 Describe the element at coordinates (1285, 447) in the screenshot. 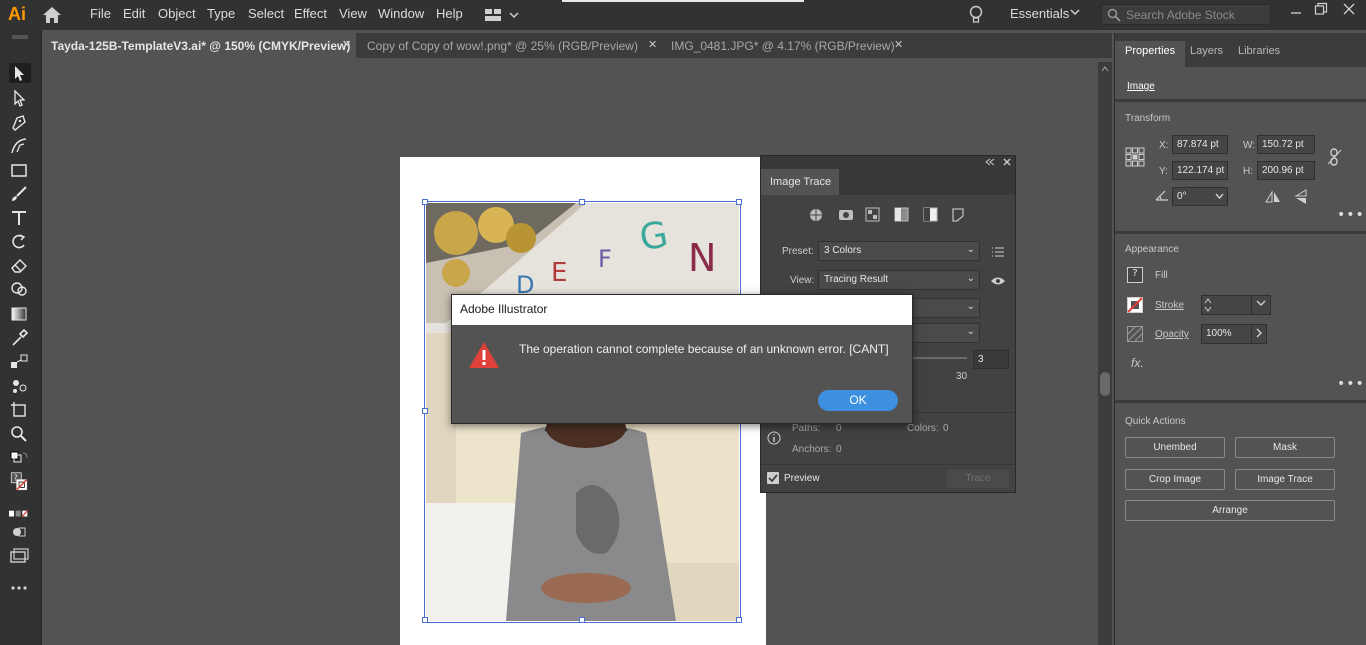

I see `mask-button: Mask` at that location.